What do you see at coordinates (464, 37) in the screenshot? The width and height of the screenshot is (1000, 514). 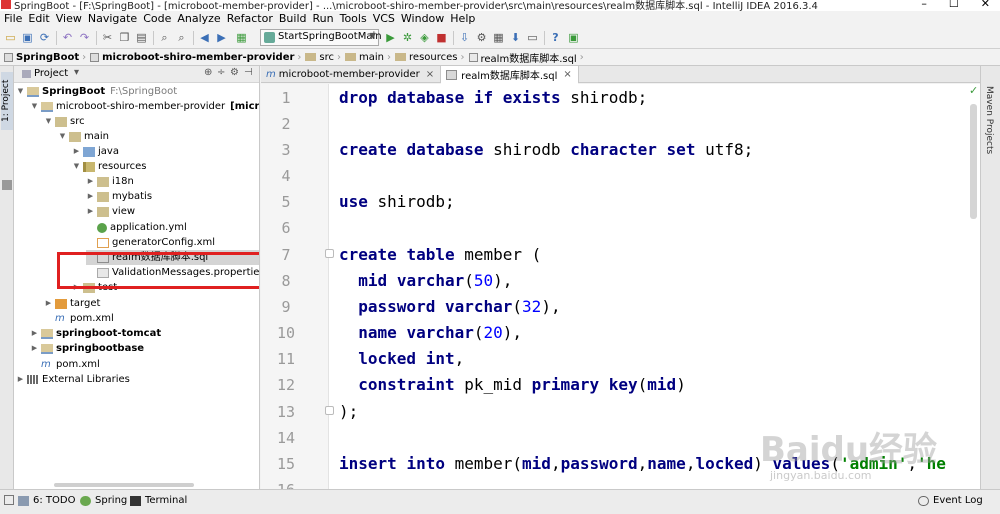 I see `vcs-update-icon: ⇩` at bounding box center [464, 37].